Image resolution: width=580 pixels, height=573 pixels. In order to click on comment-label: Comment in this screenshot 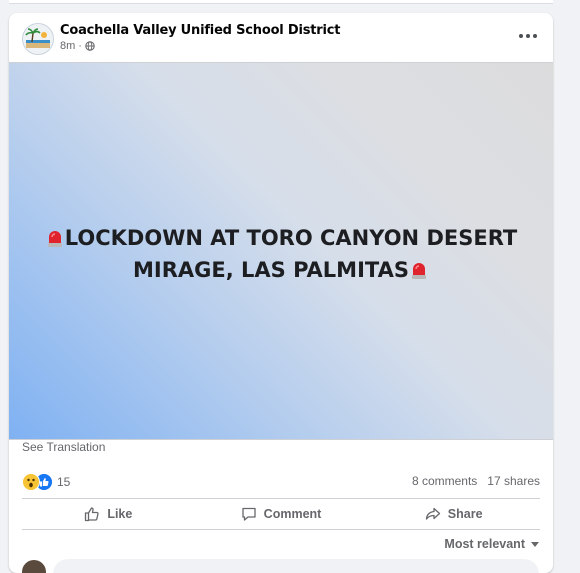, I will do `click(292, 514)`.